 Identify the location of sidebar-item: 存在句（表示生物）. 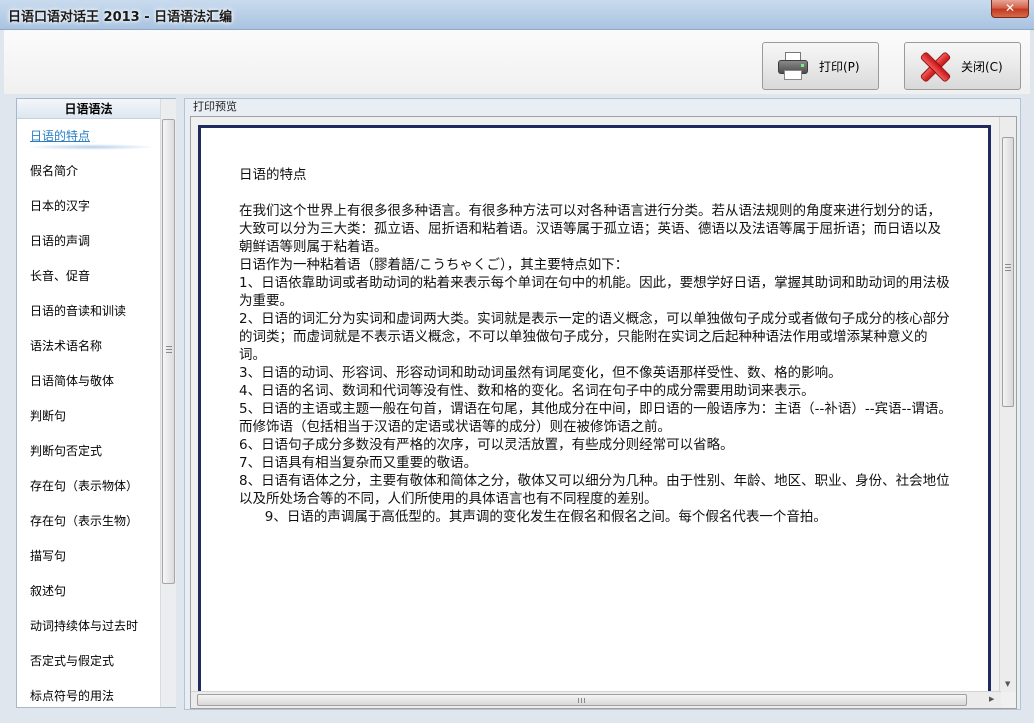
(88, 521).